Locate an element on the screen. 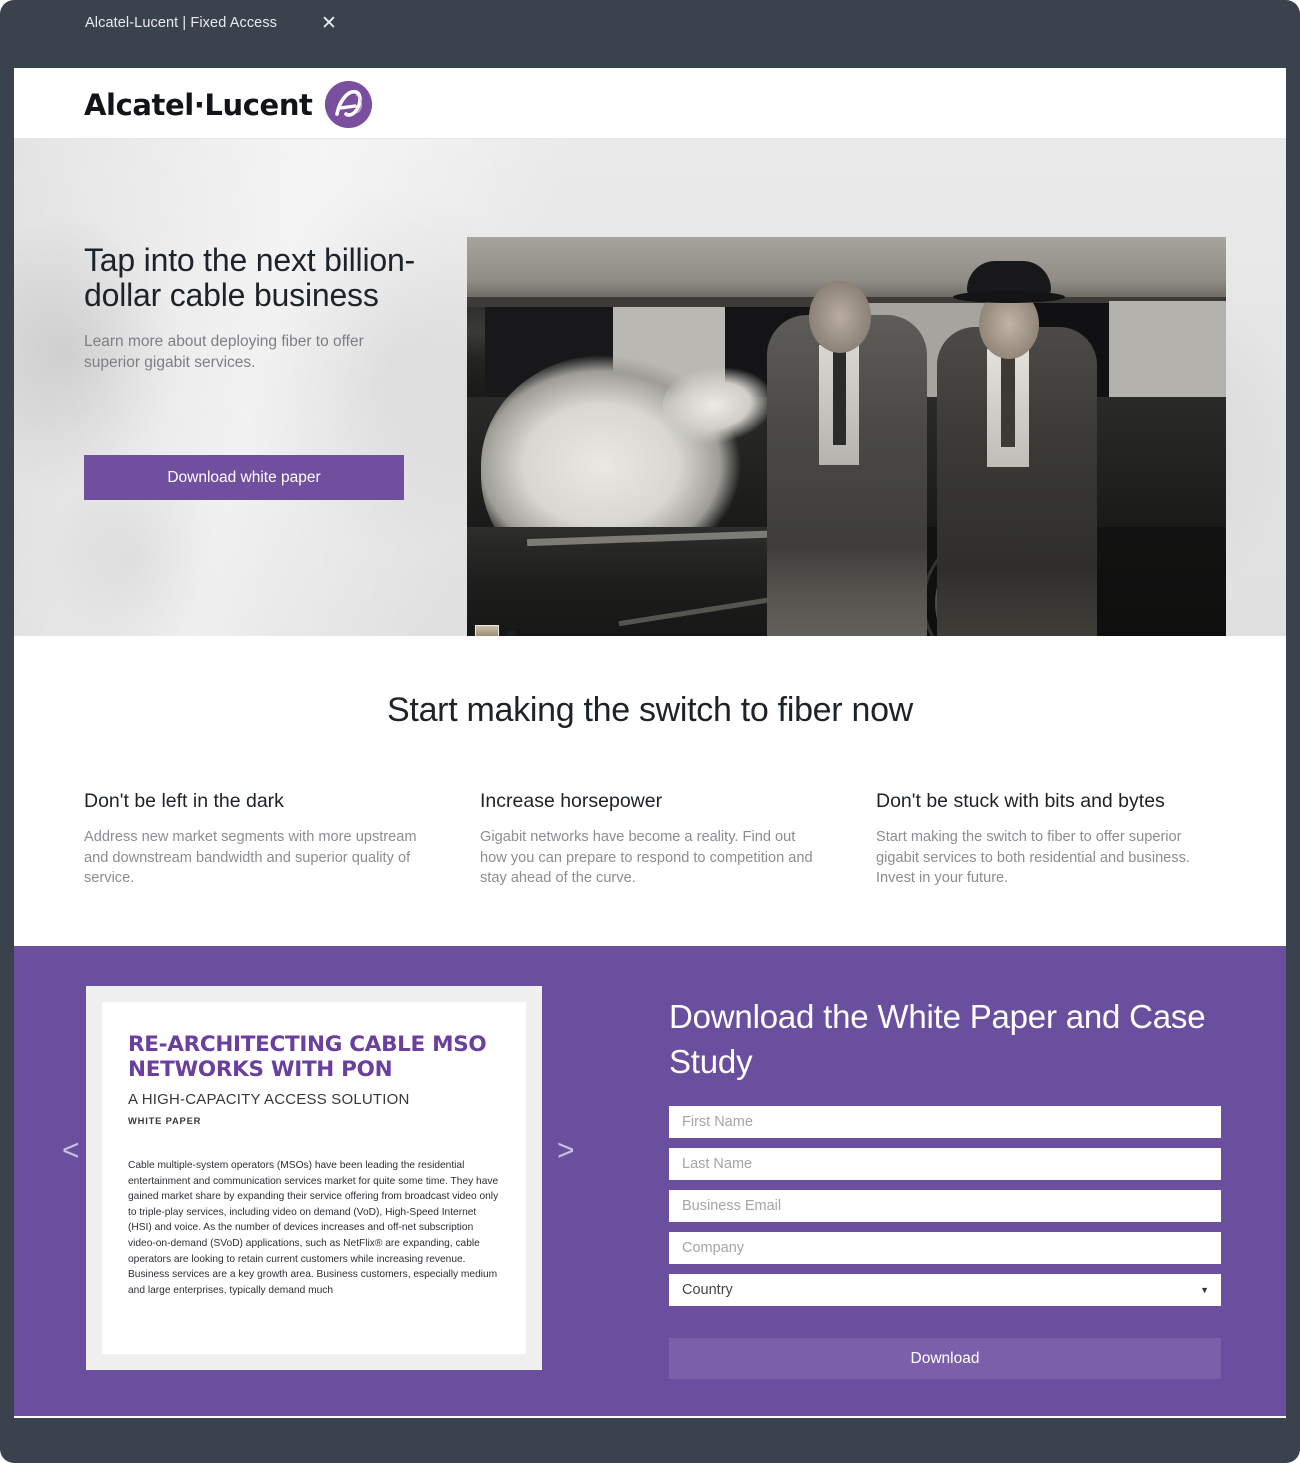  browser-tab: Alcatel-Lucent | Fixed Access ✕ is located at coordinates (197, 22).